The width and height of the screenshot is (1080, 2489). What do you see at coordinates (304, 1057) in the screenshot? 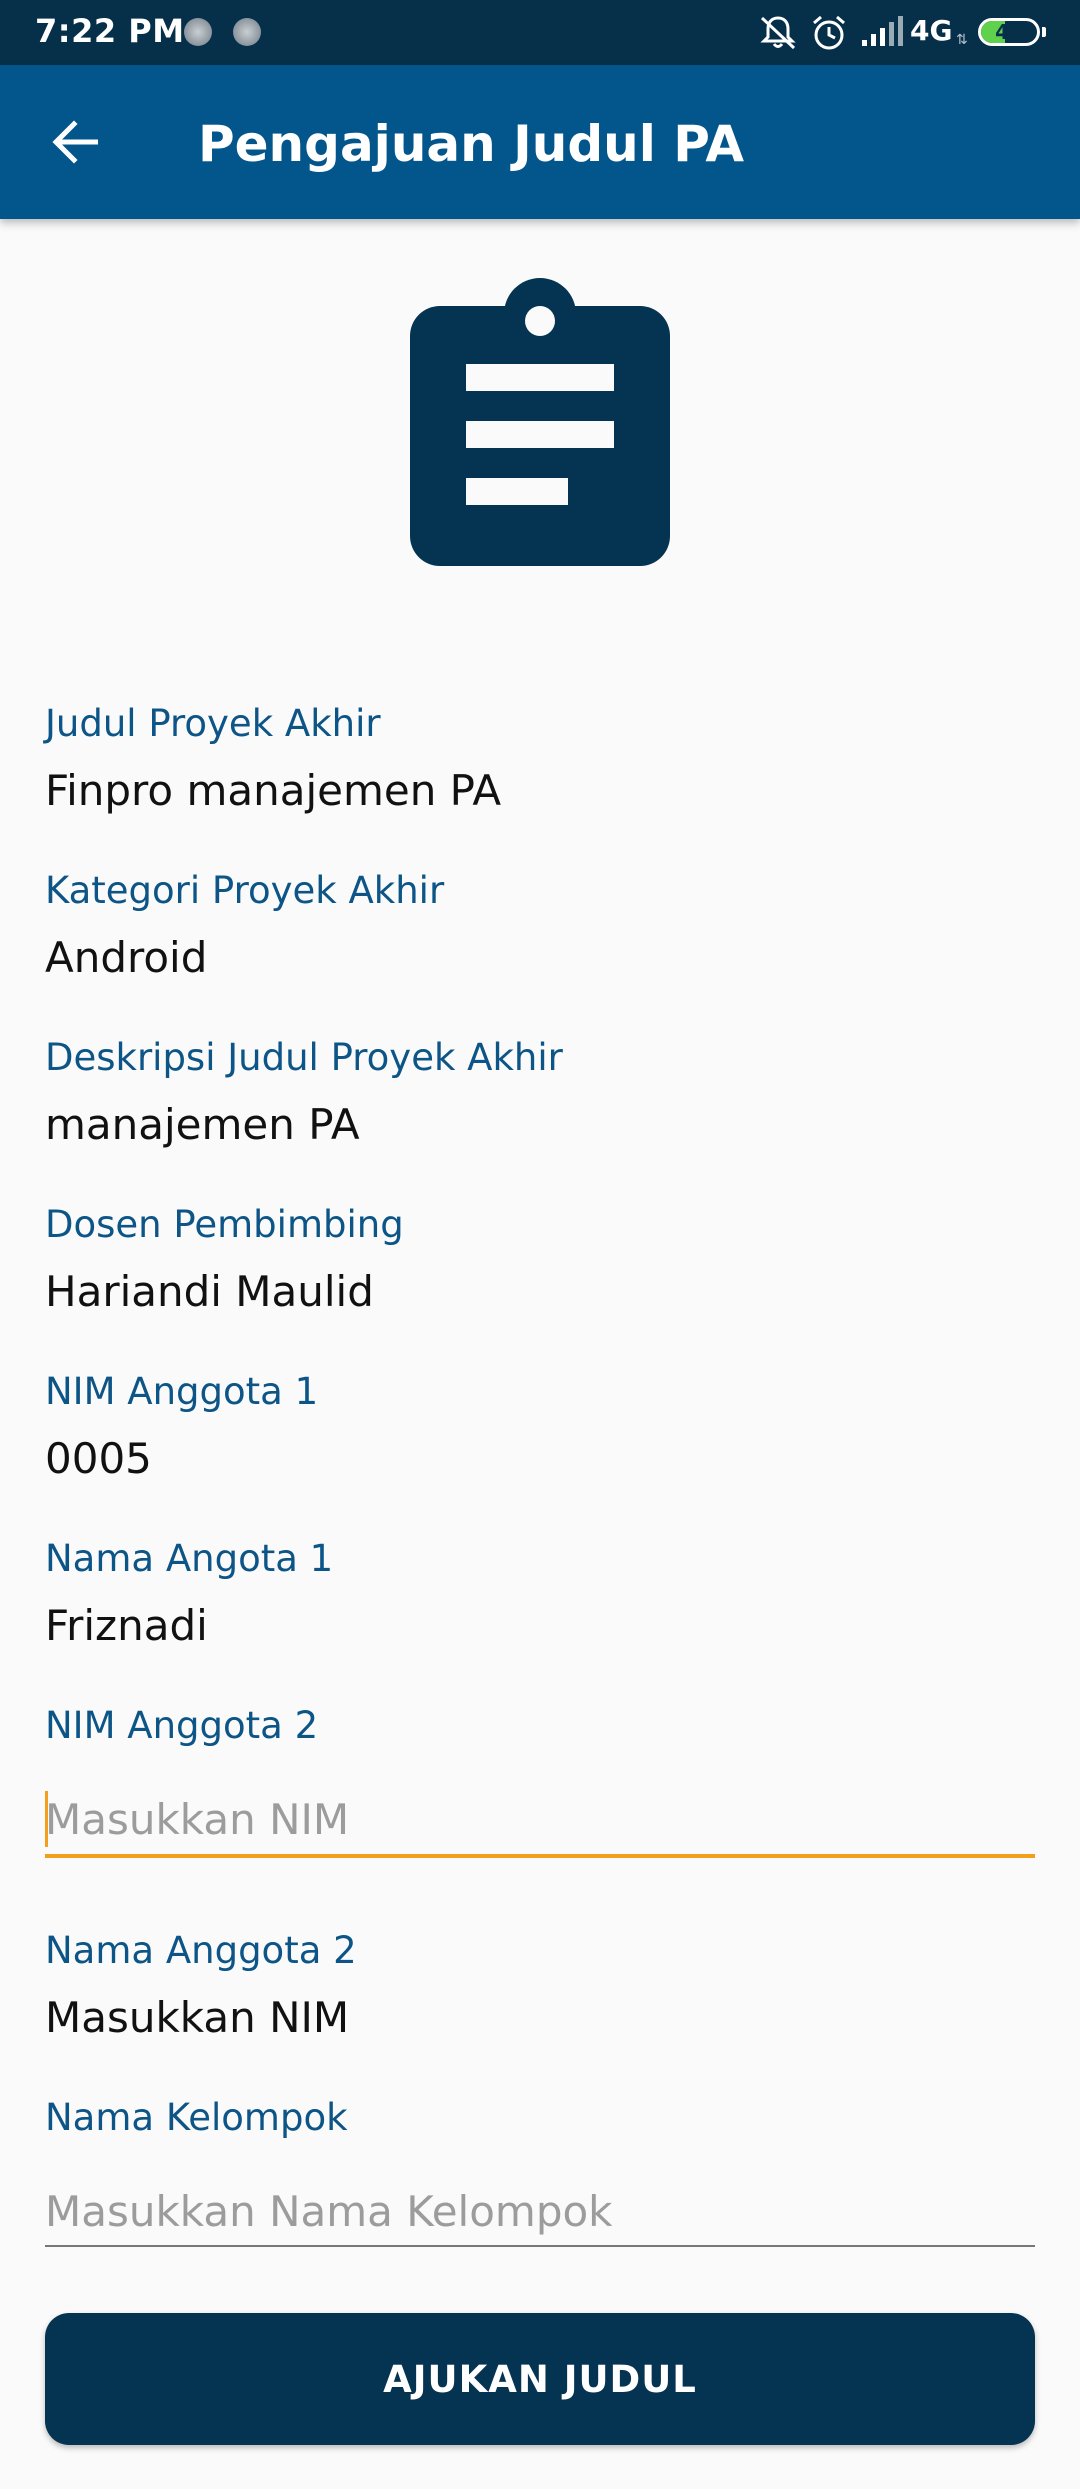
I see `deskripsi-label: Deskripsi Judul Proyek Akhir` at bounding box center [304, 1057].